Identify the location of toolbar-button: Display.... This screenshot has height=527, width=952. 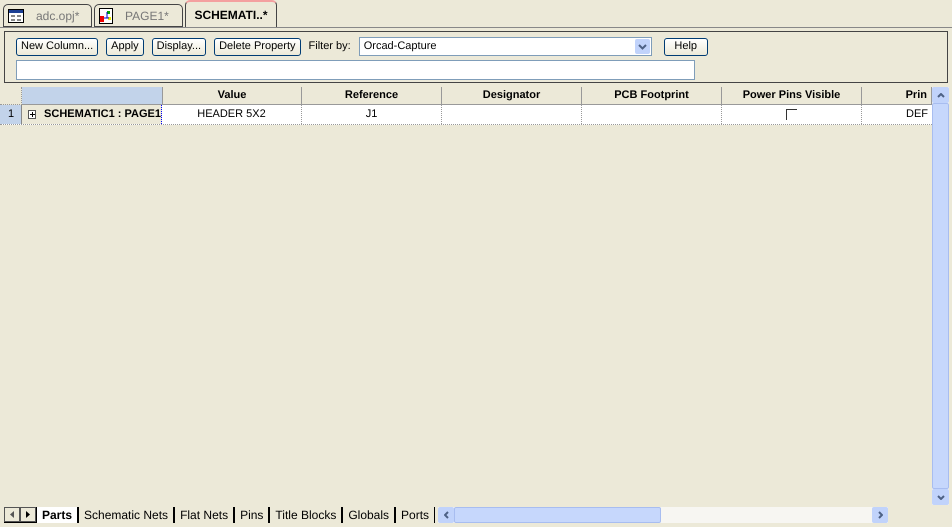
(179, 47).